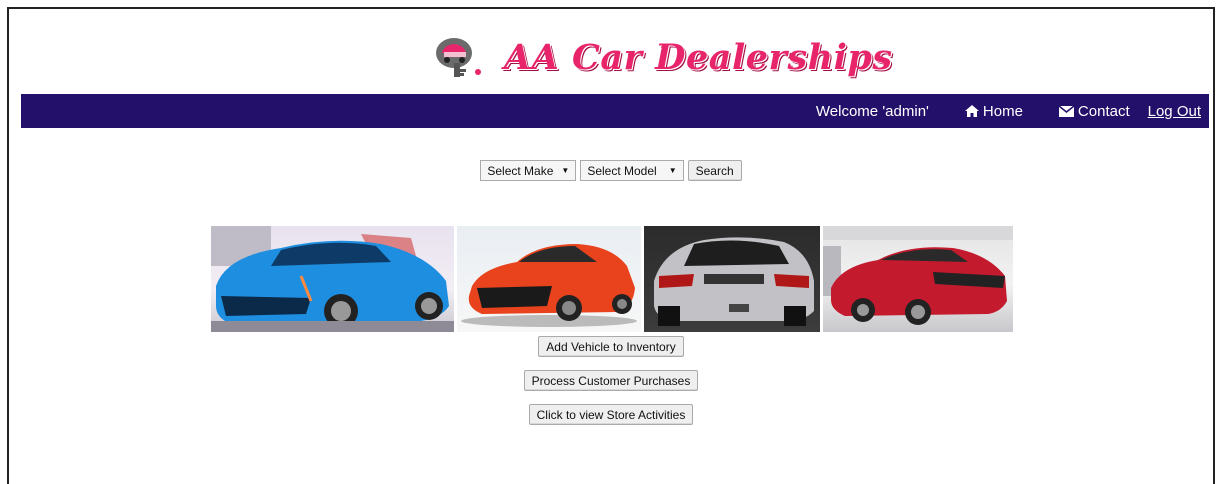 The image size is (1222, 484). I want to click on process-purchases-row: Process Customer Purchases, so click(611, 380).